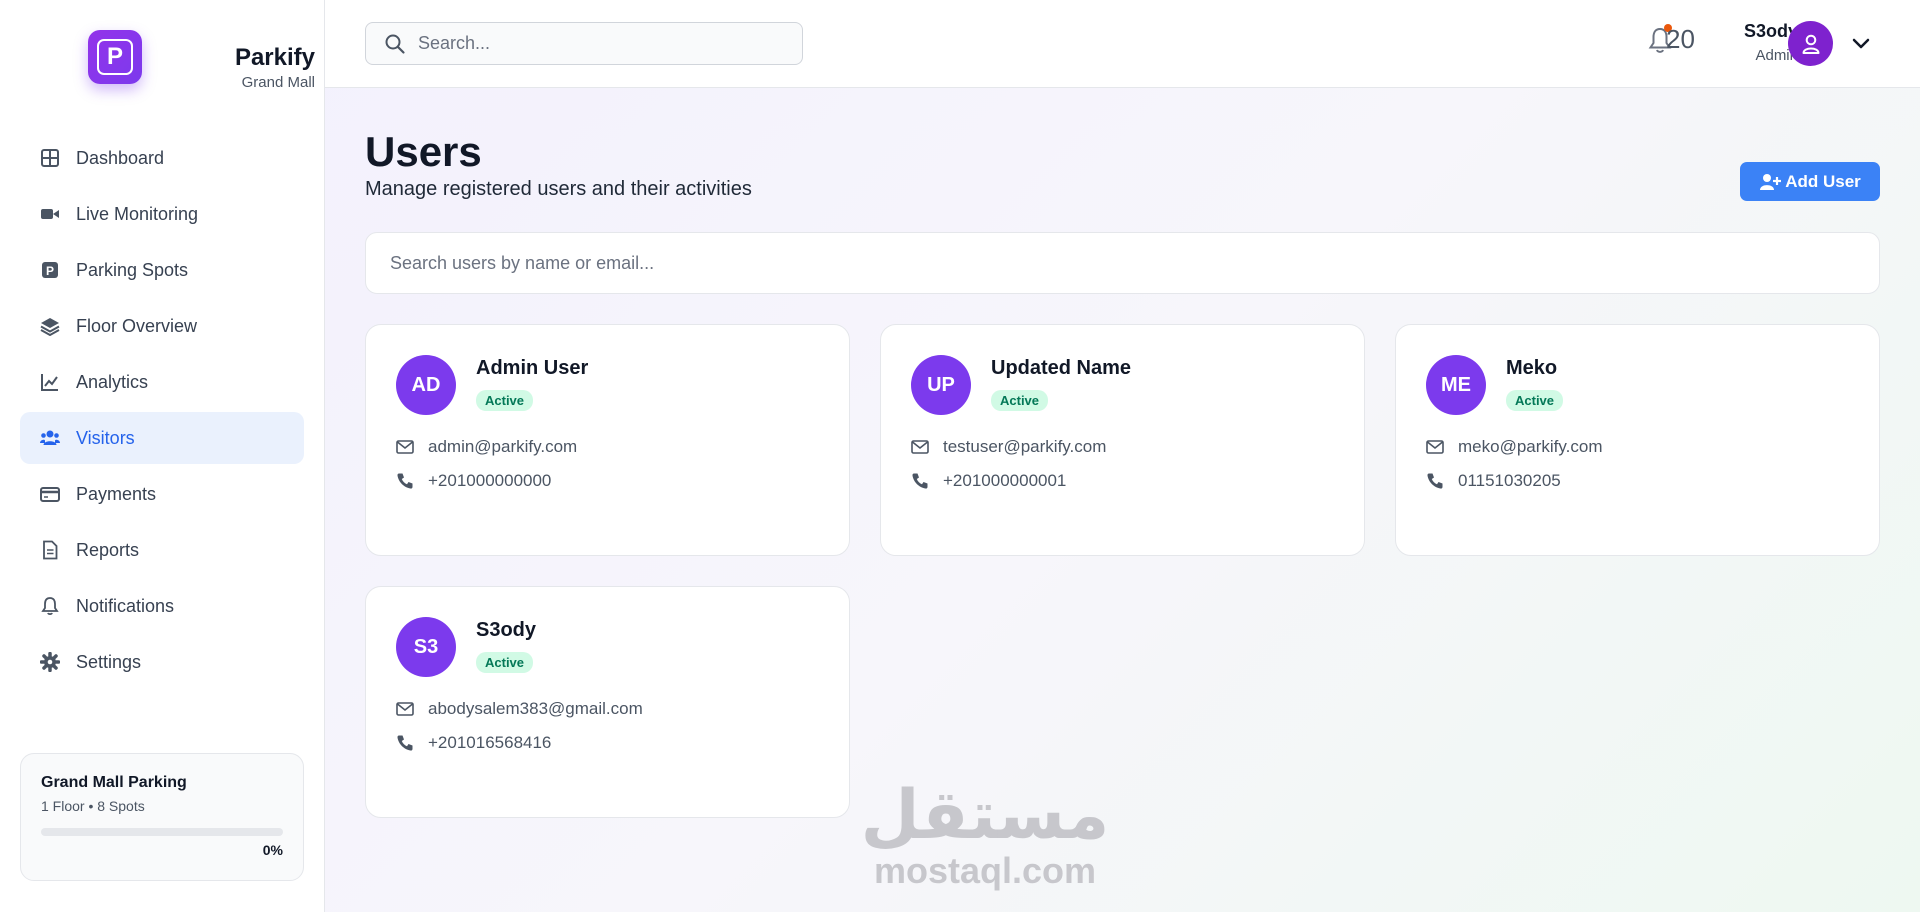 This screenshot has height=912, width=1920. Describe the element at coordinates (1680, 39) in the screenshot. I see `notification-count: 20` at that location.